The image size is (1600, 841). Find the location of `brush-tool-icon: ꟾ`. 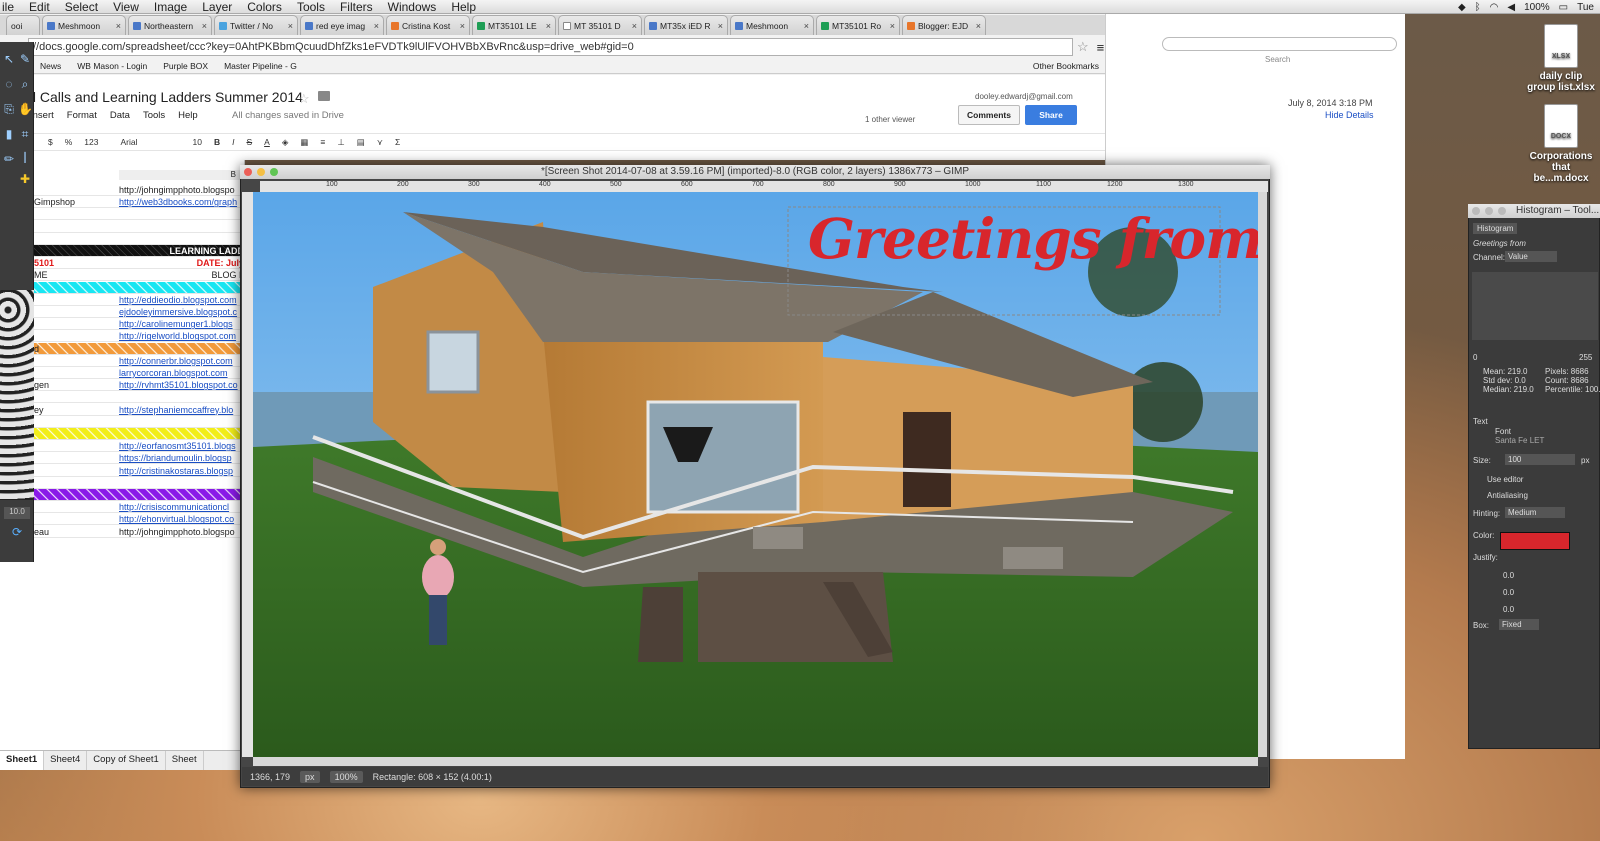

brush-tool-icon: ꟾ is located at coordinates (25, 159).